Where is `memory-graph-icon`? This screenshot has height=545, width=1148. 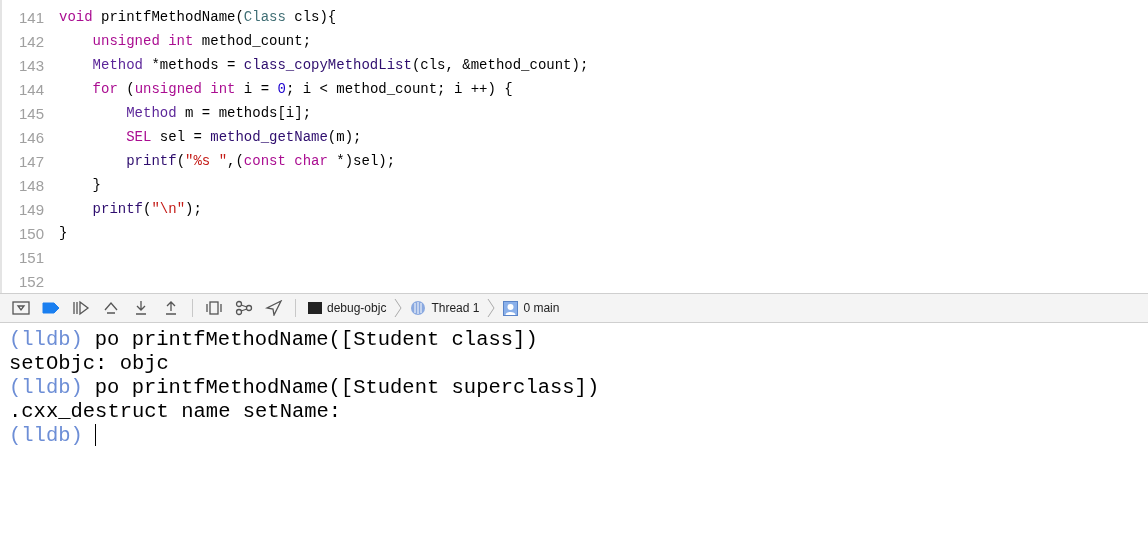 memory-graph-icon is located at coordinates (244, 308).